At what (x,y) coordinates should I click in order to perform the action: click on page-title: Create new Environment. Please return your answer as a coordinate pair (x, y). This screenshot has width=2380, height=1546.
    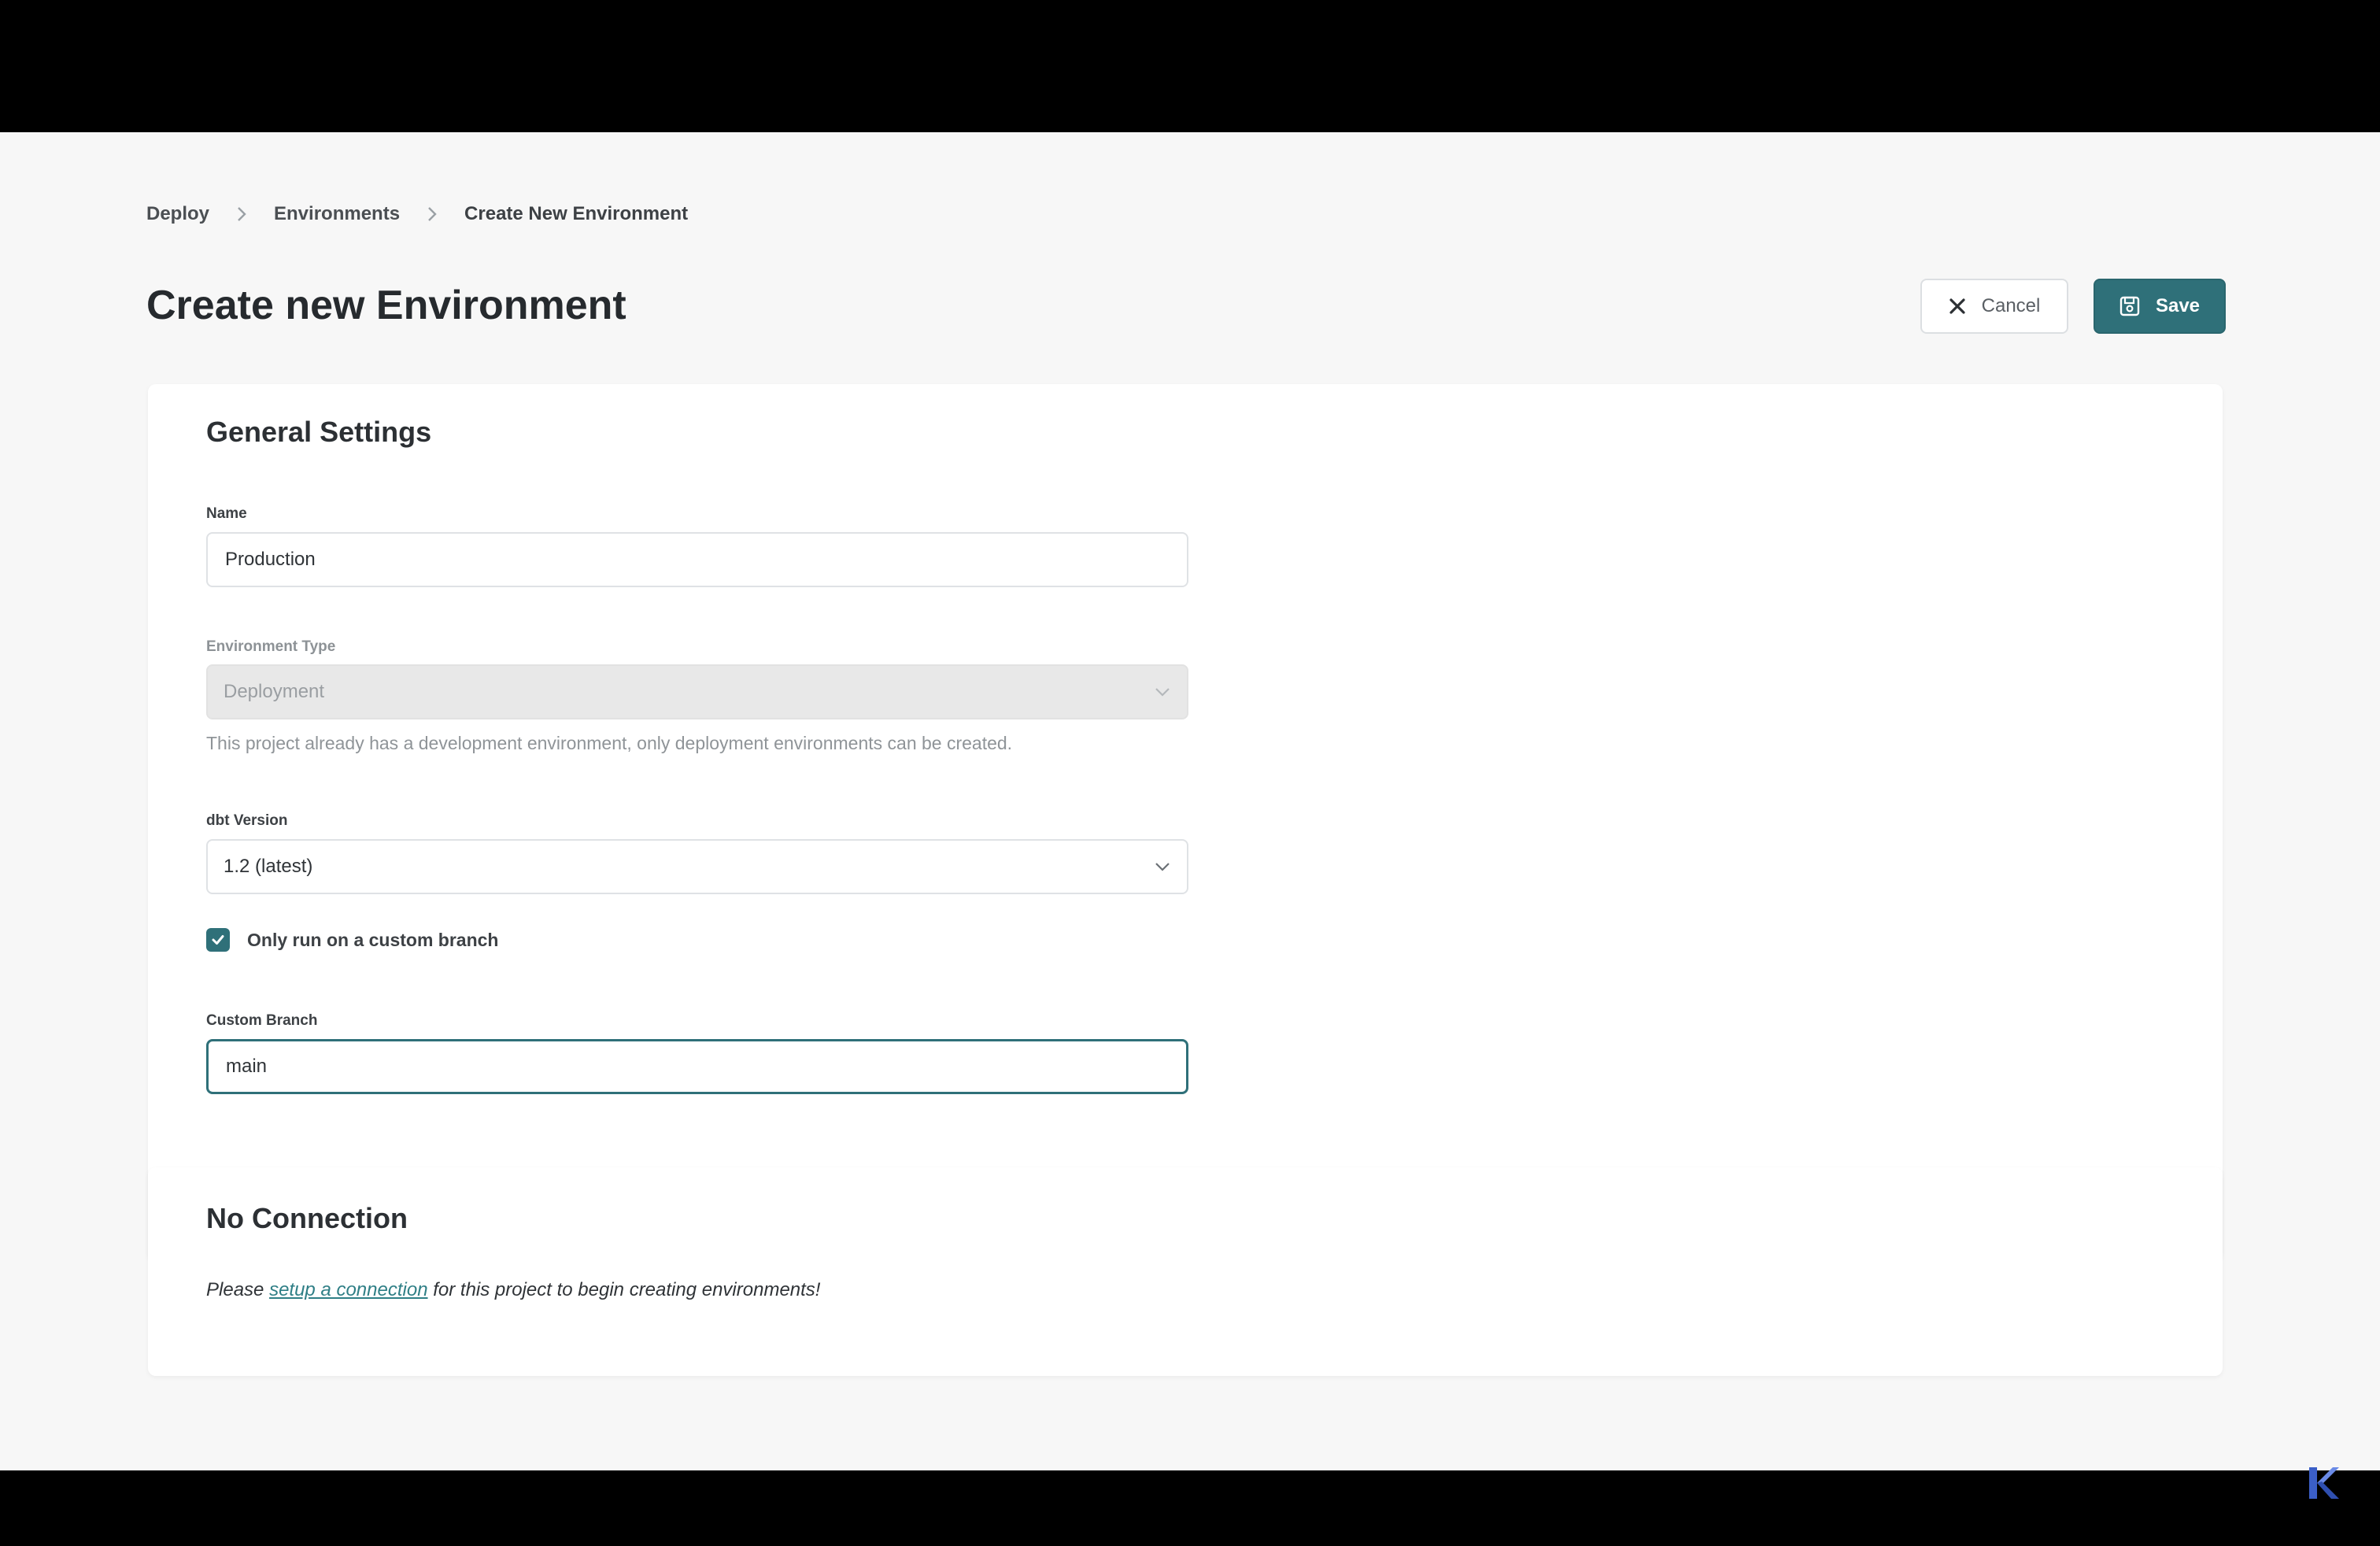
    Looking at the image, I should click on (386, 305).